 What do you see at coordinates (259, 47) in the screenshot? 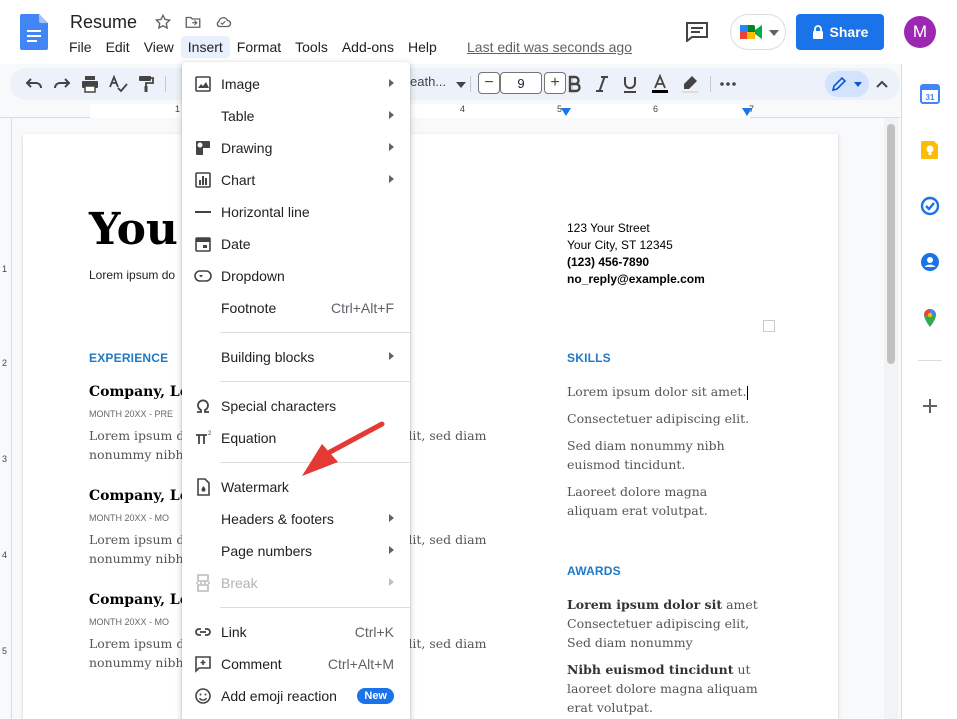
I see `menu-format: Format` at bounding box center [259, 47].